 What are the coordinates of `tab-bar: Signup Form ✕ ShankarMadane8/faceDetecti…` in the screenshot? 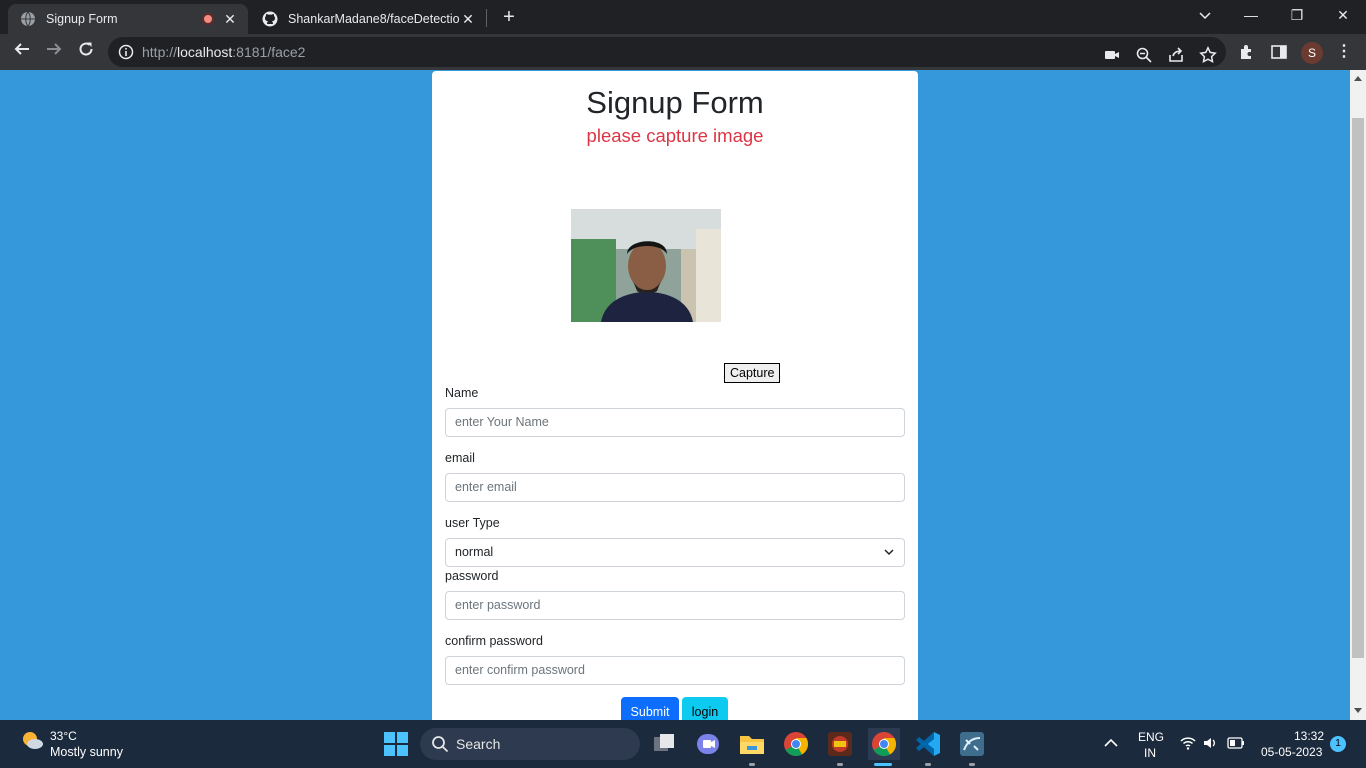 It's located at (683, 17).